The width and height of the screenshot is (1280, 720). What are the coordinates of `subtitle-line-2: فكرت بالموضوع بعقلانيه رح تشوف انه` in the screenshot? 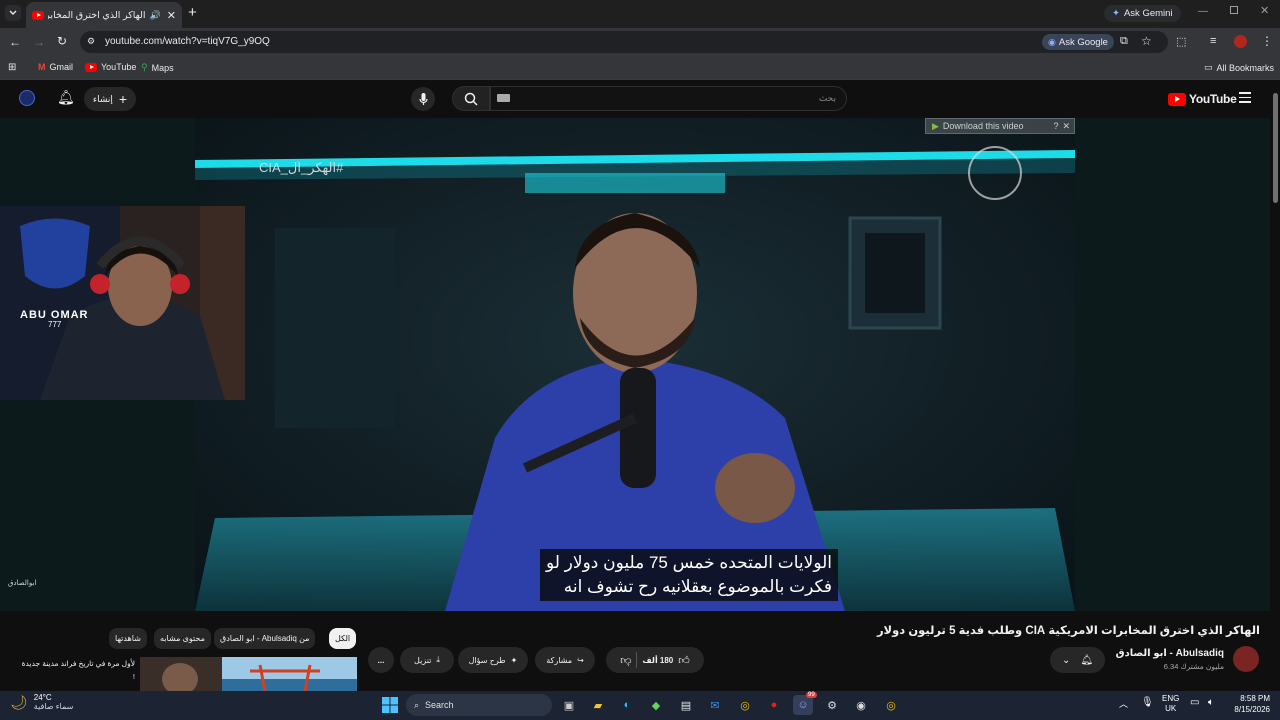 It's located at (698, 586).